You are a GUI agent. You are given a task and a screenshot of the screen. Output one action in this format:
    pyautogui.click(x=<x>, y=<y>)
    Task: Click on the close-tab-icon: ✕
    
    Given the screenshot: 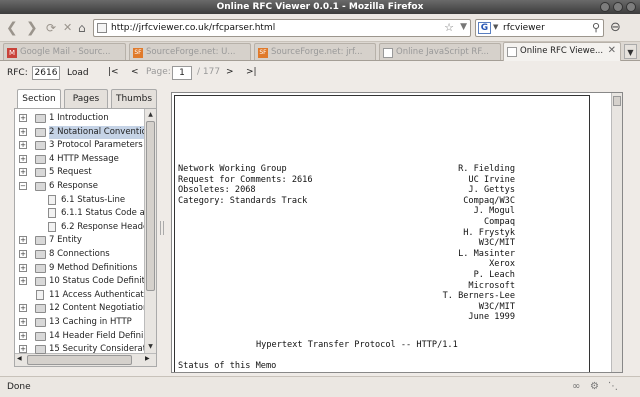 What is the action you would take?
    pyautogui.click(x=612, y=50)
    